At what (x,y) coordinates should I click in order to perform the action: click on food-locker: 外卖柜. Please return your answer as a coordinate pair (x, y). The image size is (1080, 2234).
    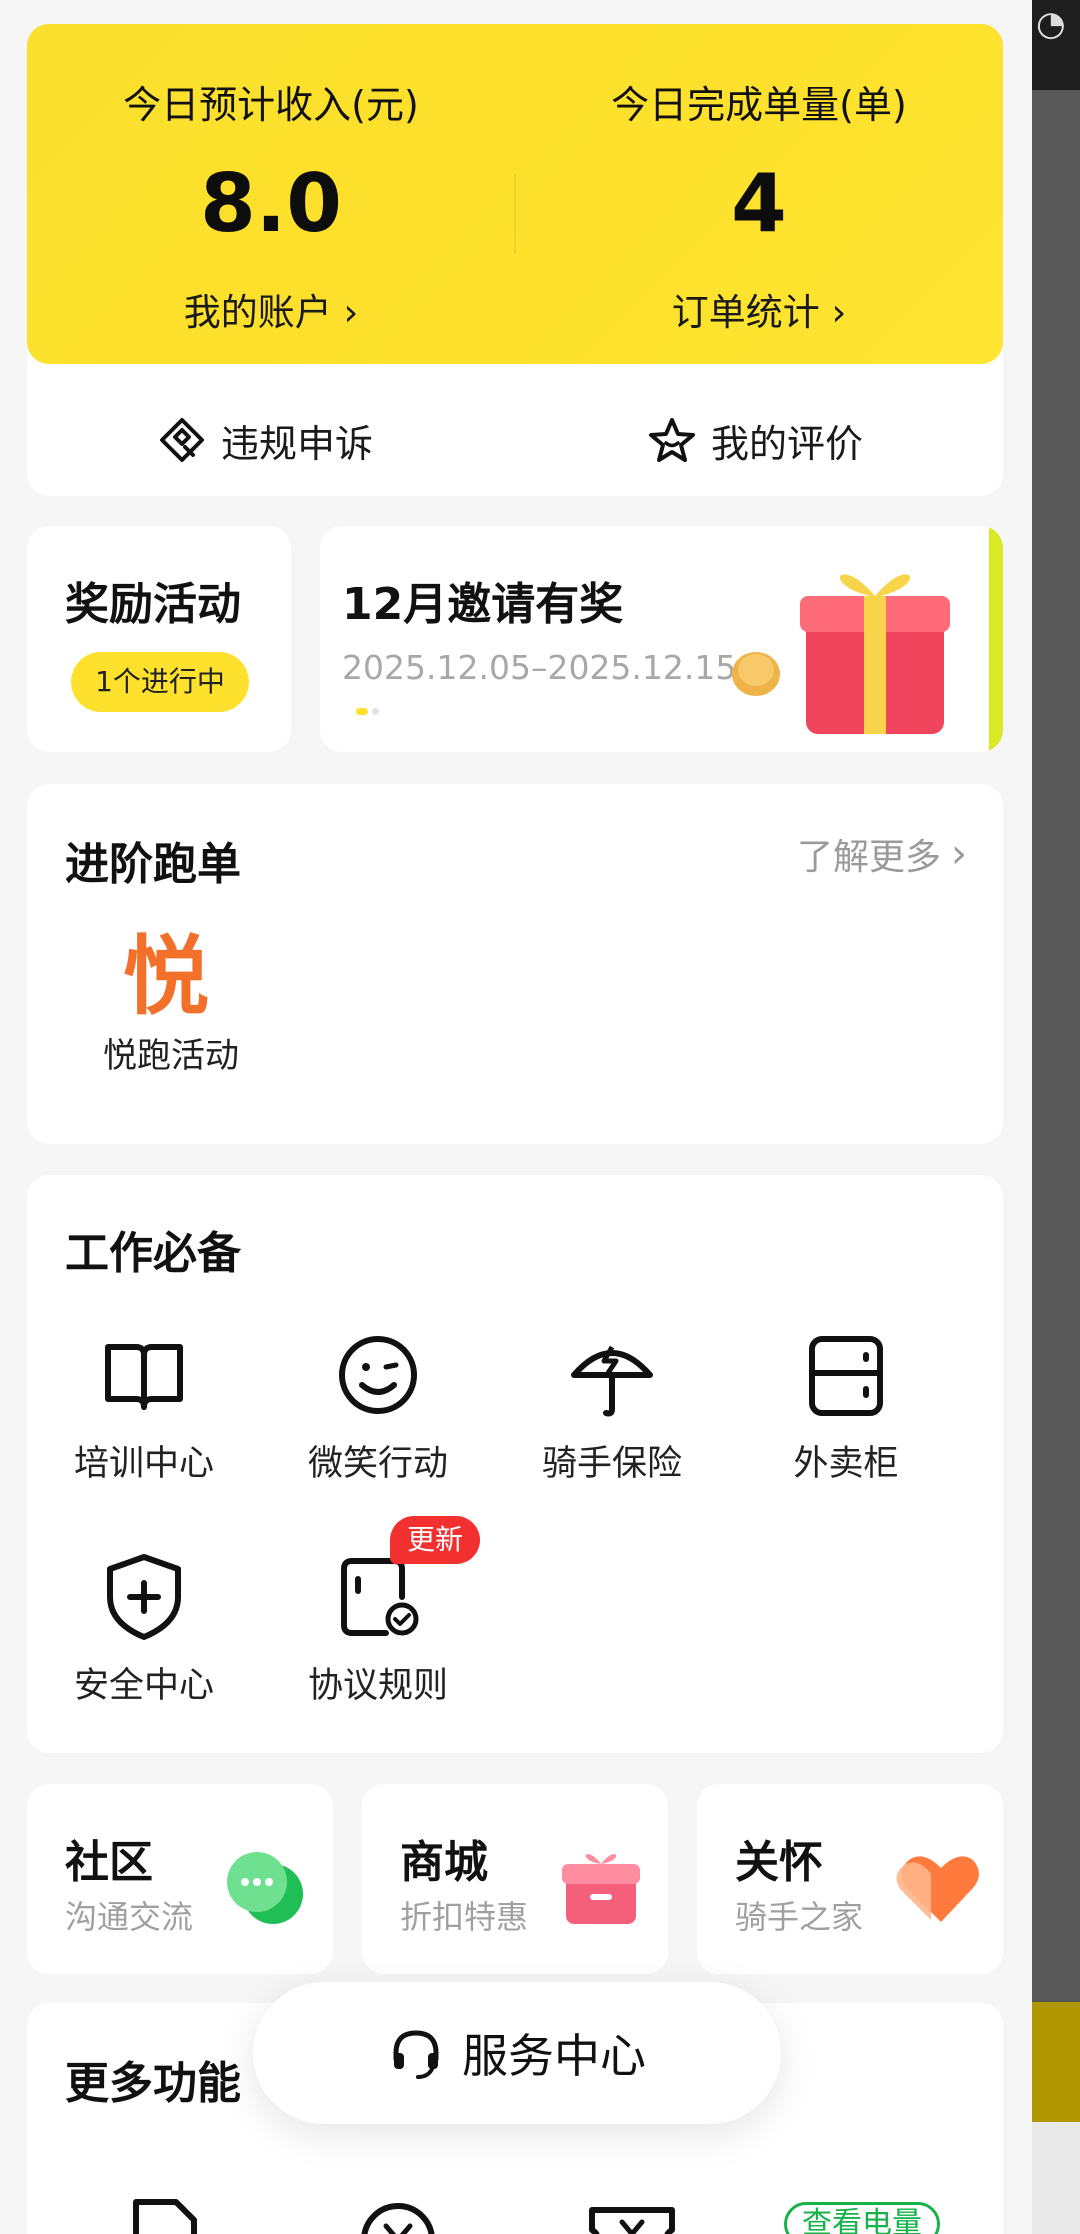
    Looking at the image, I should click on (846, 1405).